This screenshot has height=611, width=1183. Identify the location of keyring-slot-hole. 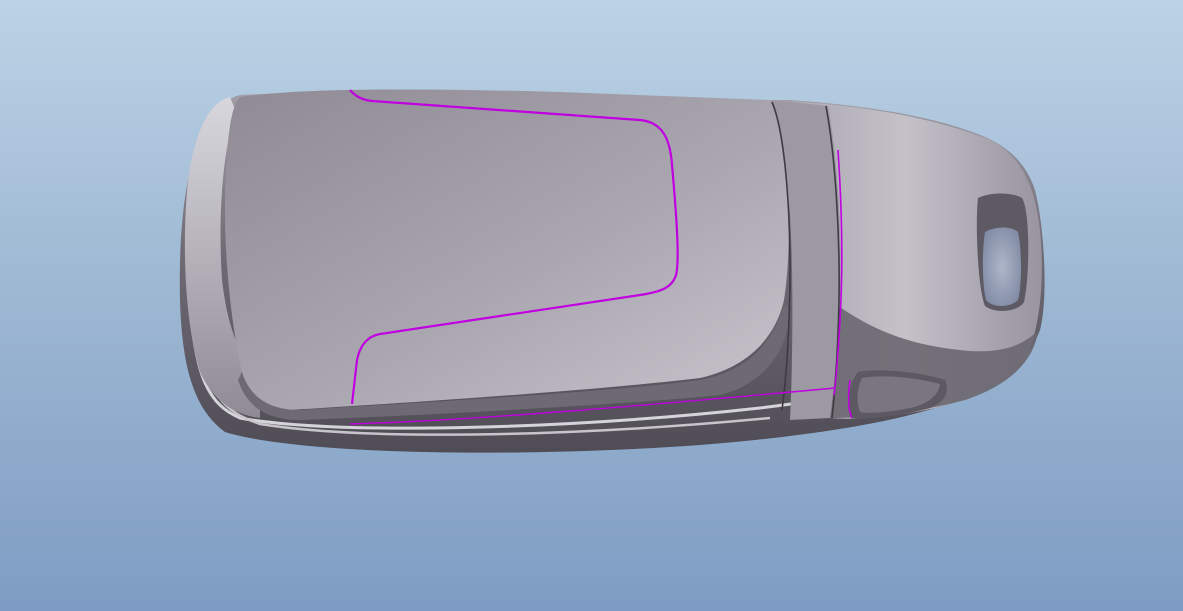
(1001, 266).